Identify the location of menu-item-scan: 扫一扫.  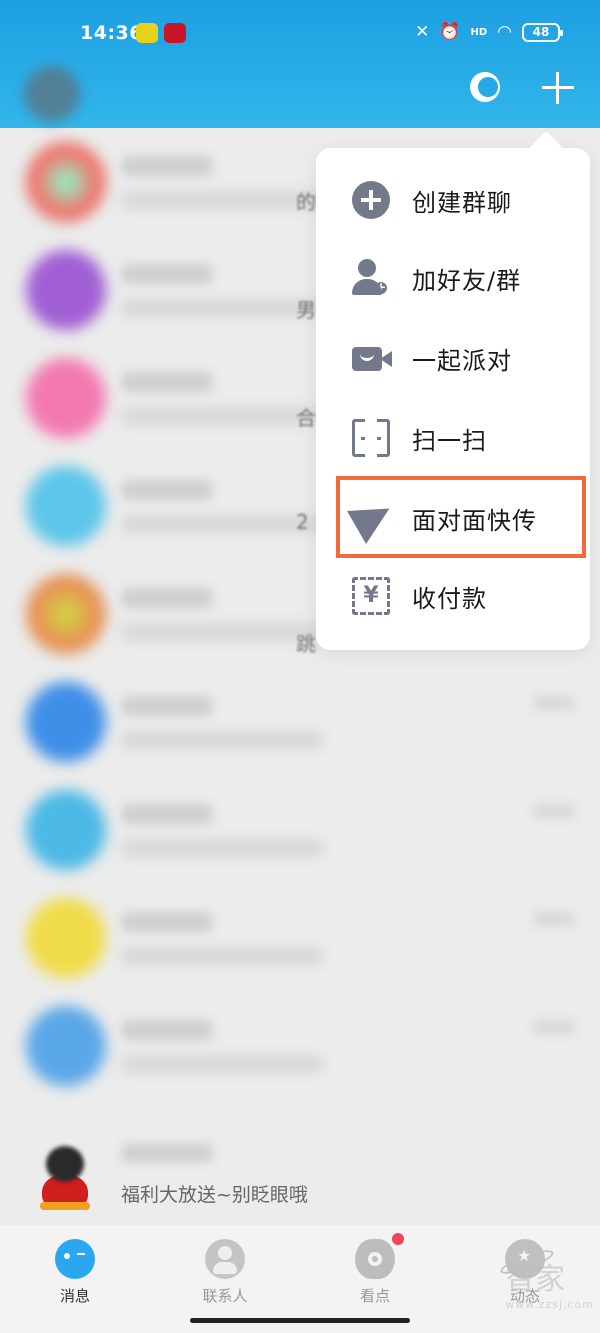
(453, 438).